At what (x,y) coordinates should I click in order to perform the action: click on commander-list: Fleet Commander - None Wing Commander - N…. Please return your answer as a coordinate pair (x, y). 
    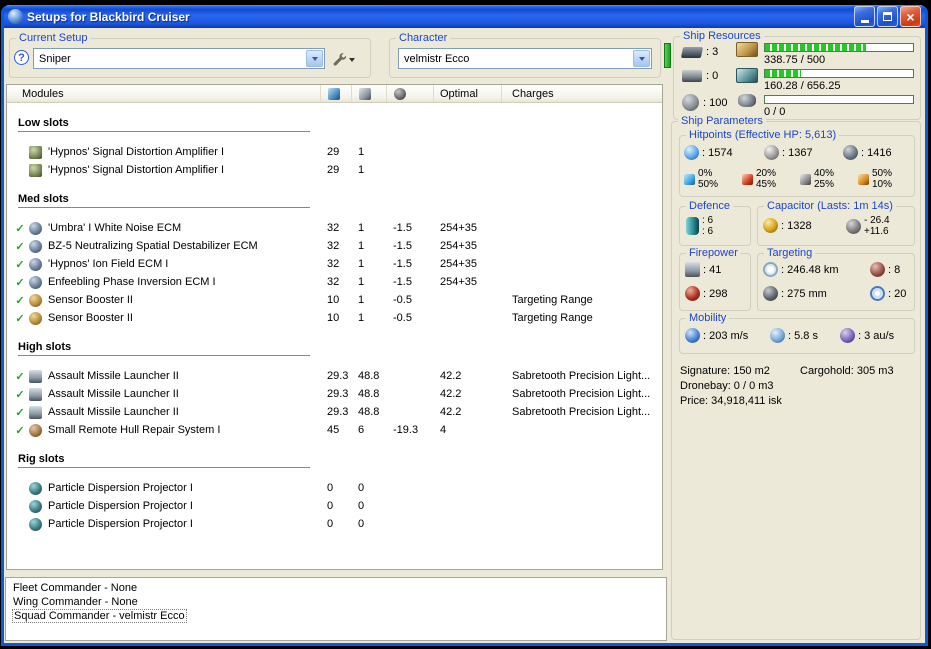
    Looking at the image, I should click on (336, 602).